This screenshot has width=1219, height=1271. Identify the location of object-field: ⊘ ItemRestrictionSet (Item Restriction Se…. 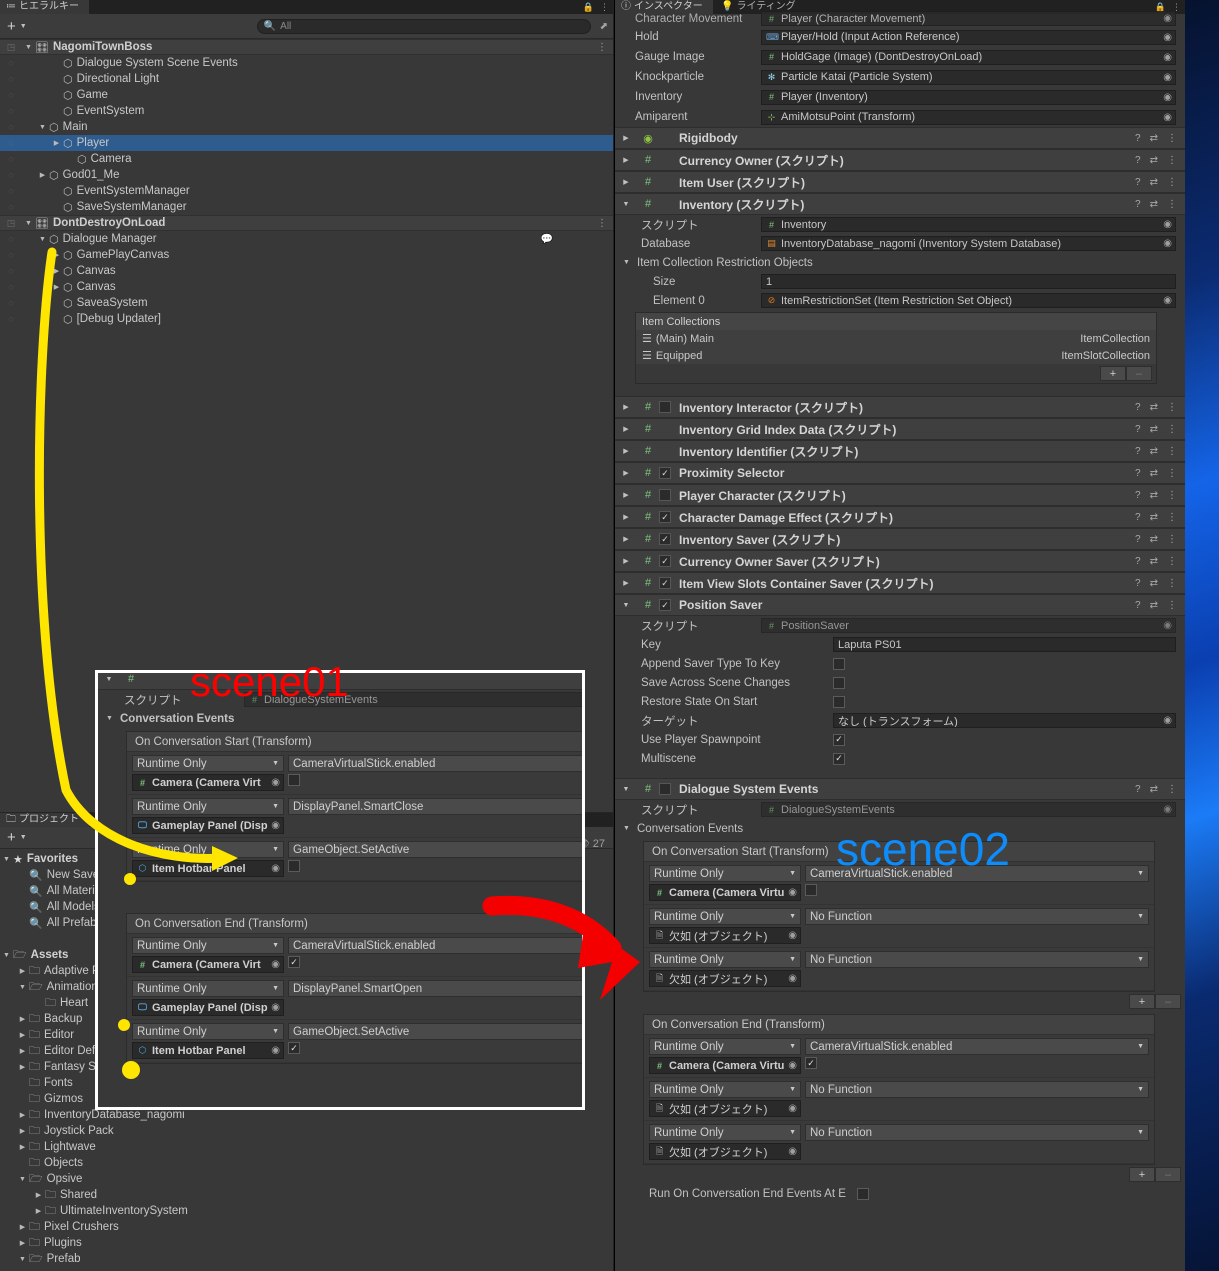
(968, 300).